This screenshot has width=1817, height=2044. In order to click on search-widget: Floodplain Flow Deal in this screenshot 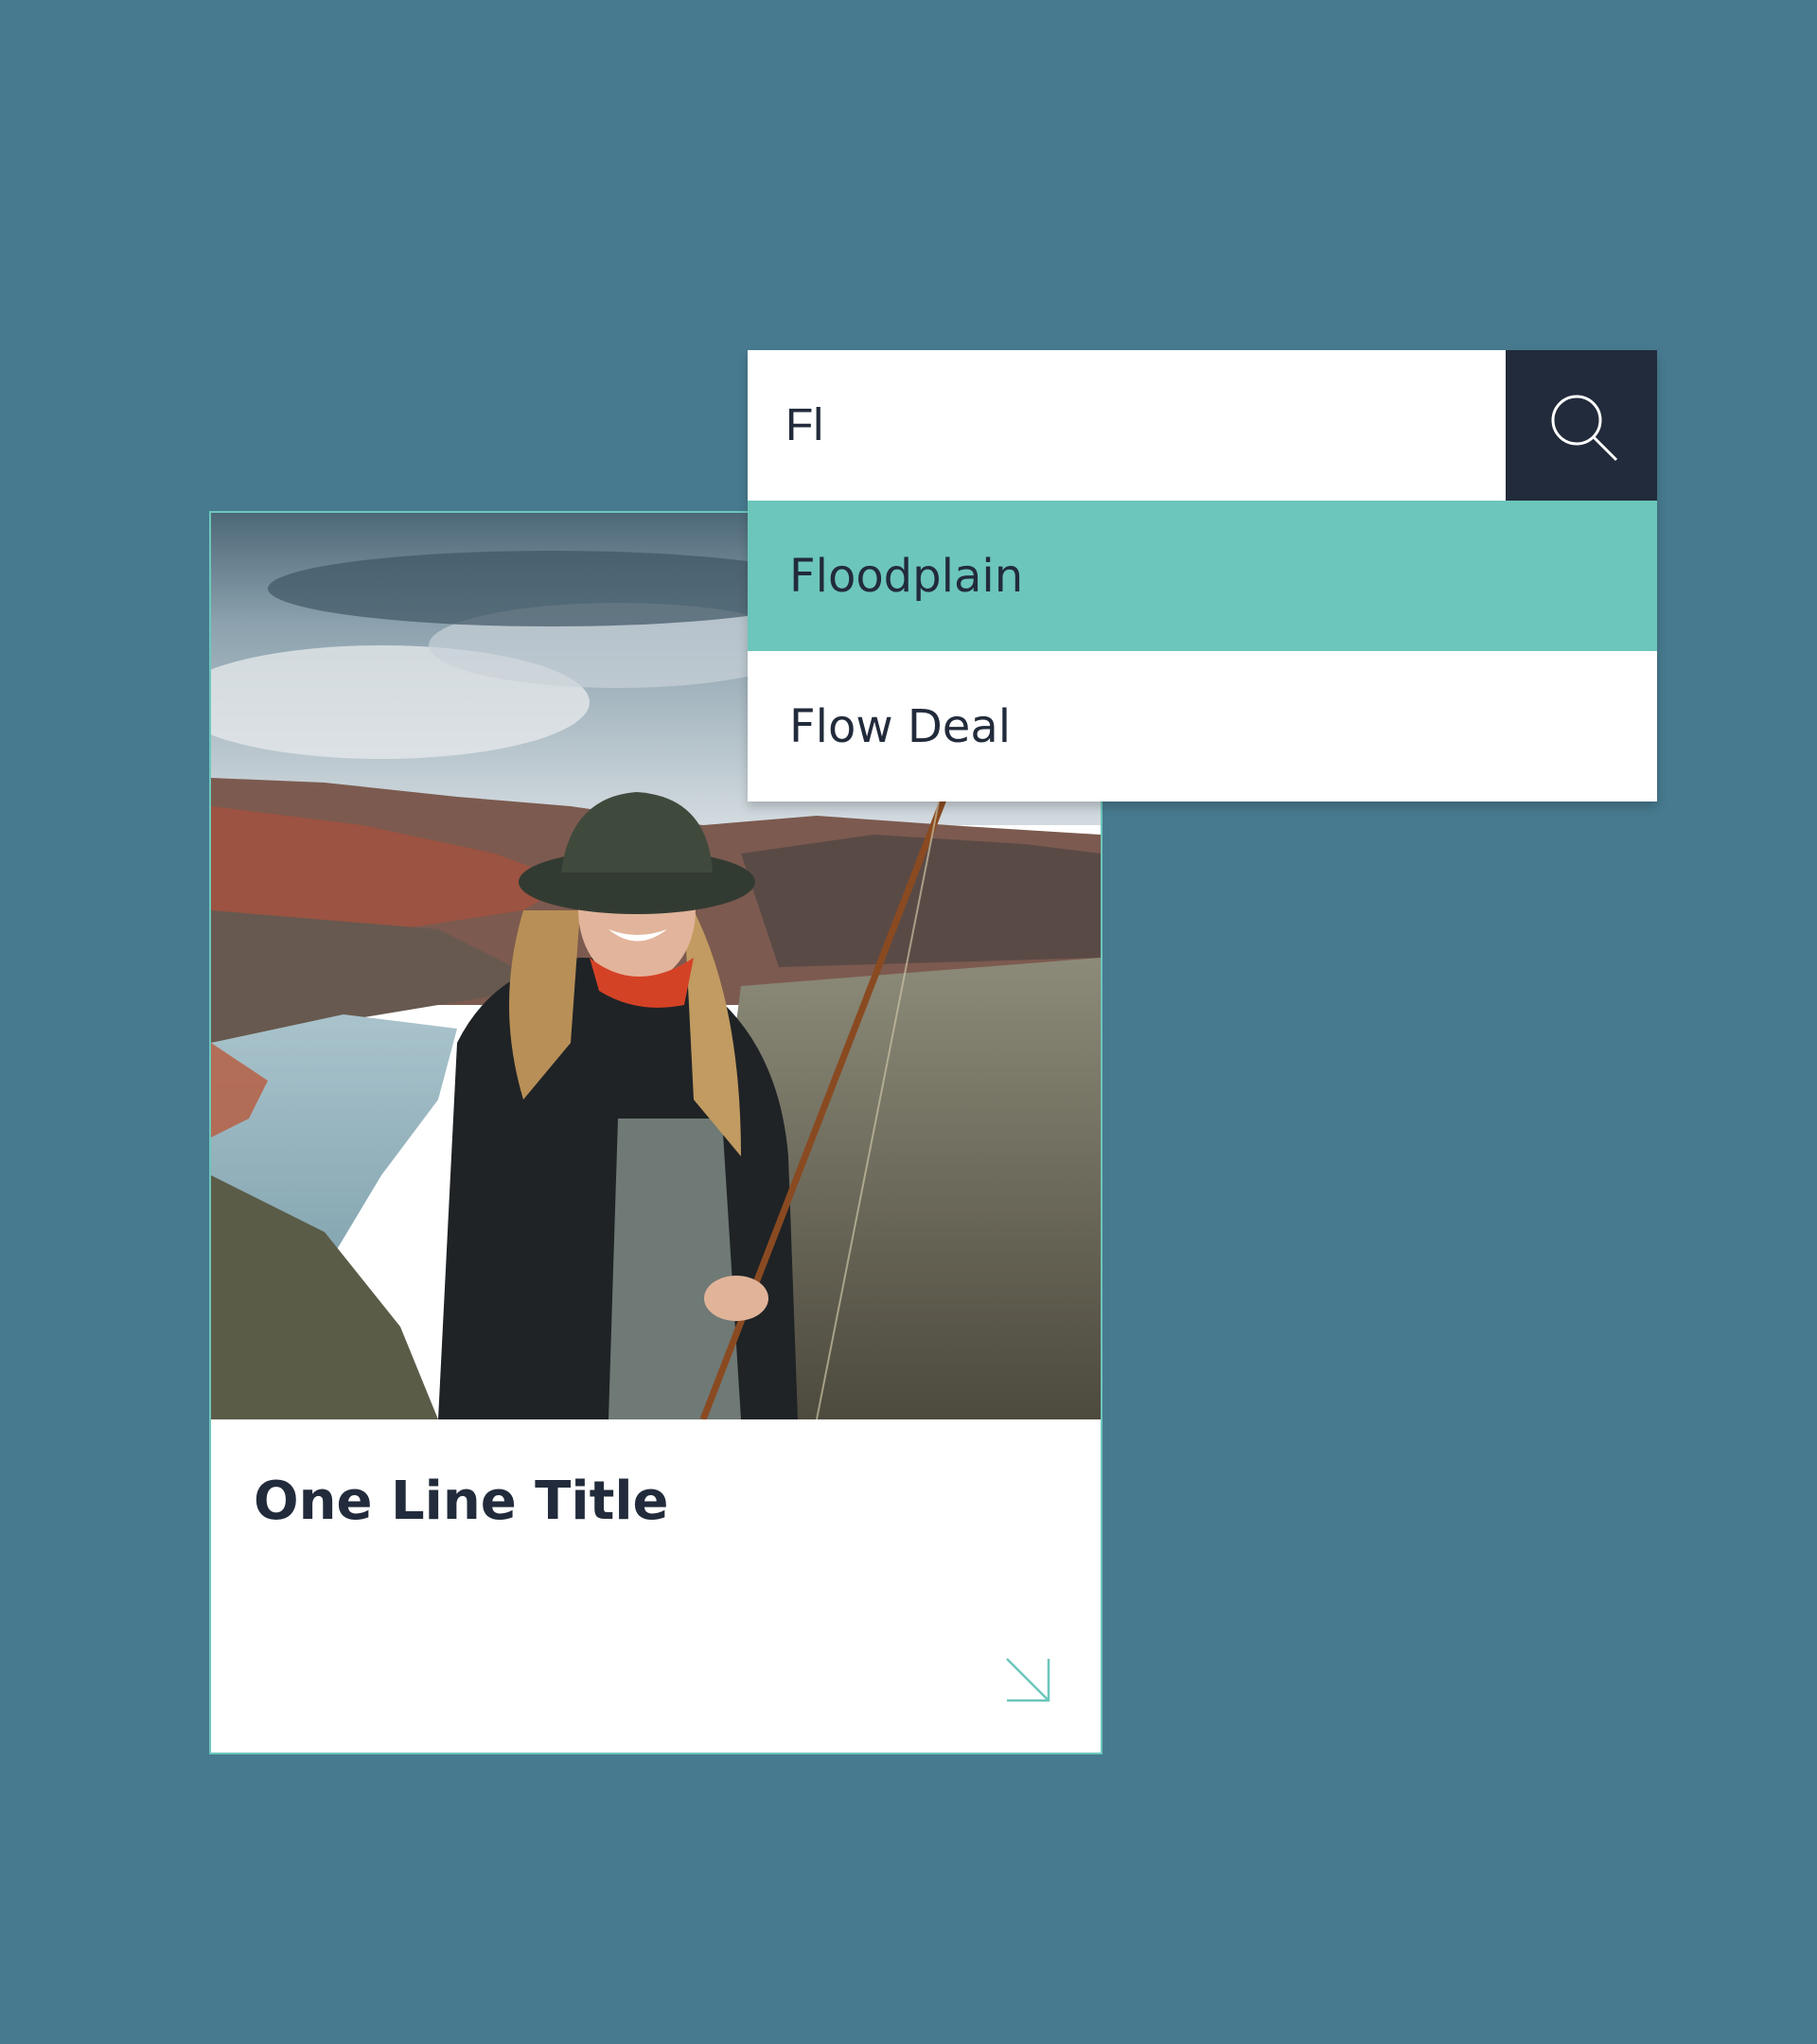, I will do `click(1202, 576)`.